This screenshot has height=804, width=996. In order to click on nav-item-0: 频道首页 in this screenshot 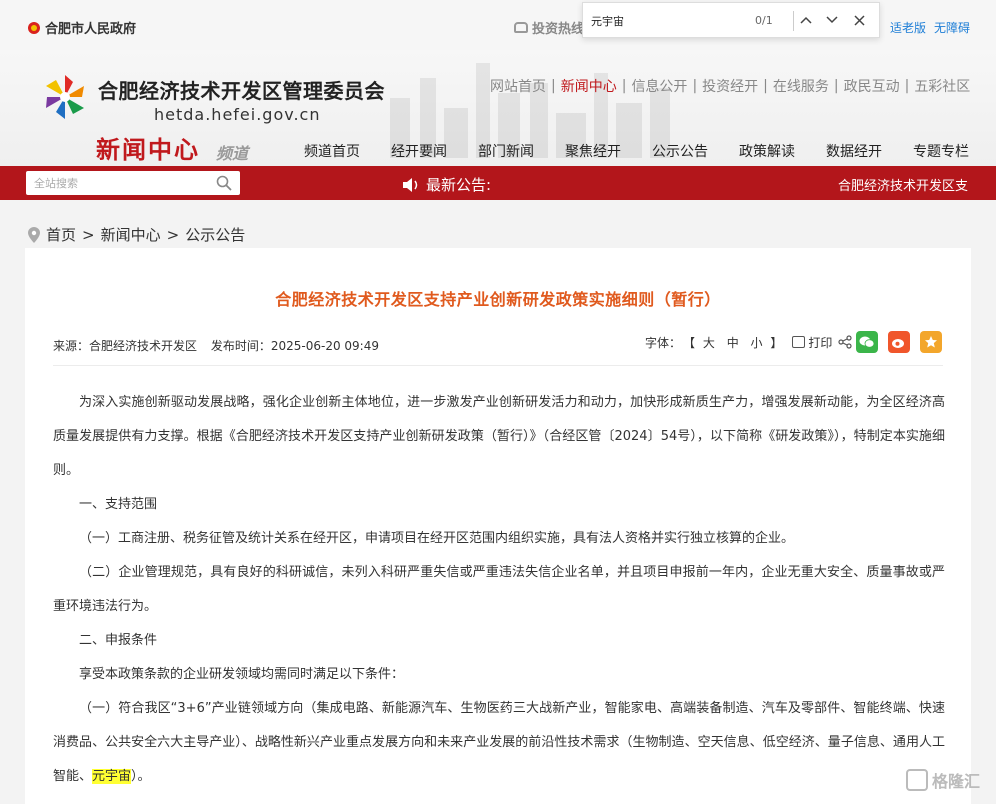, I will do `click(332, 151)`.